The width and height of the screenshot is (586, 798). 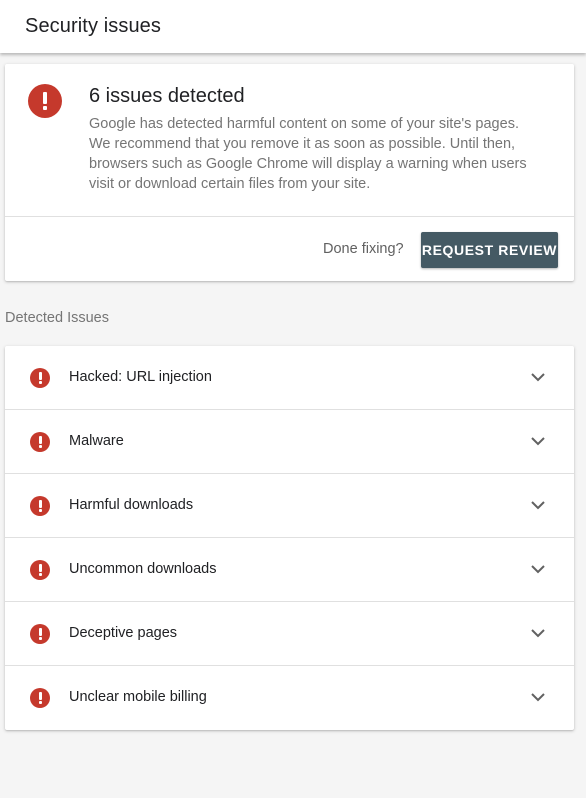 What do you see at coordinates (289, 634) in the screenshot?
I see `issue-row-deceptive-pages: Deceptive pages` at bounding box center [289, 634].